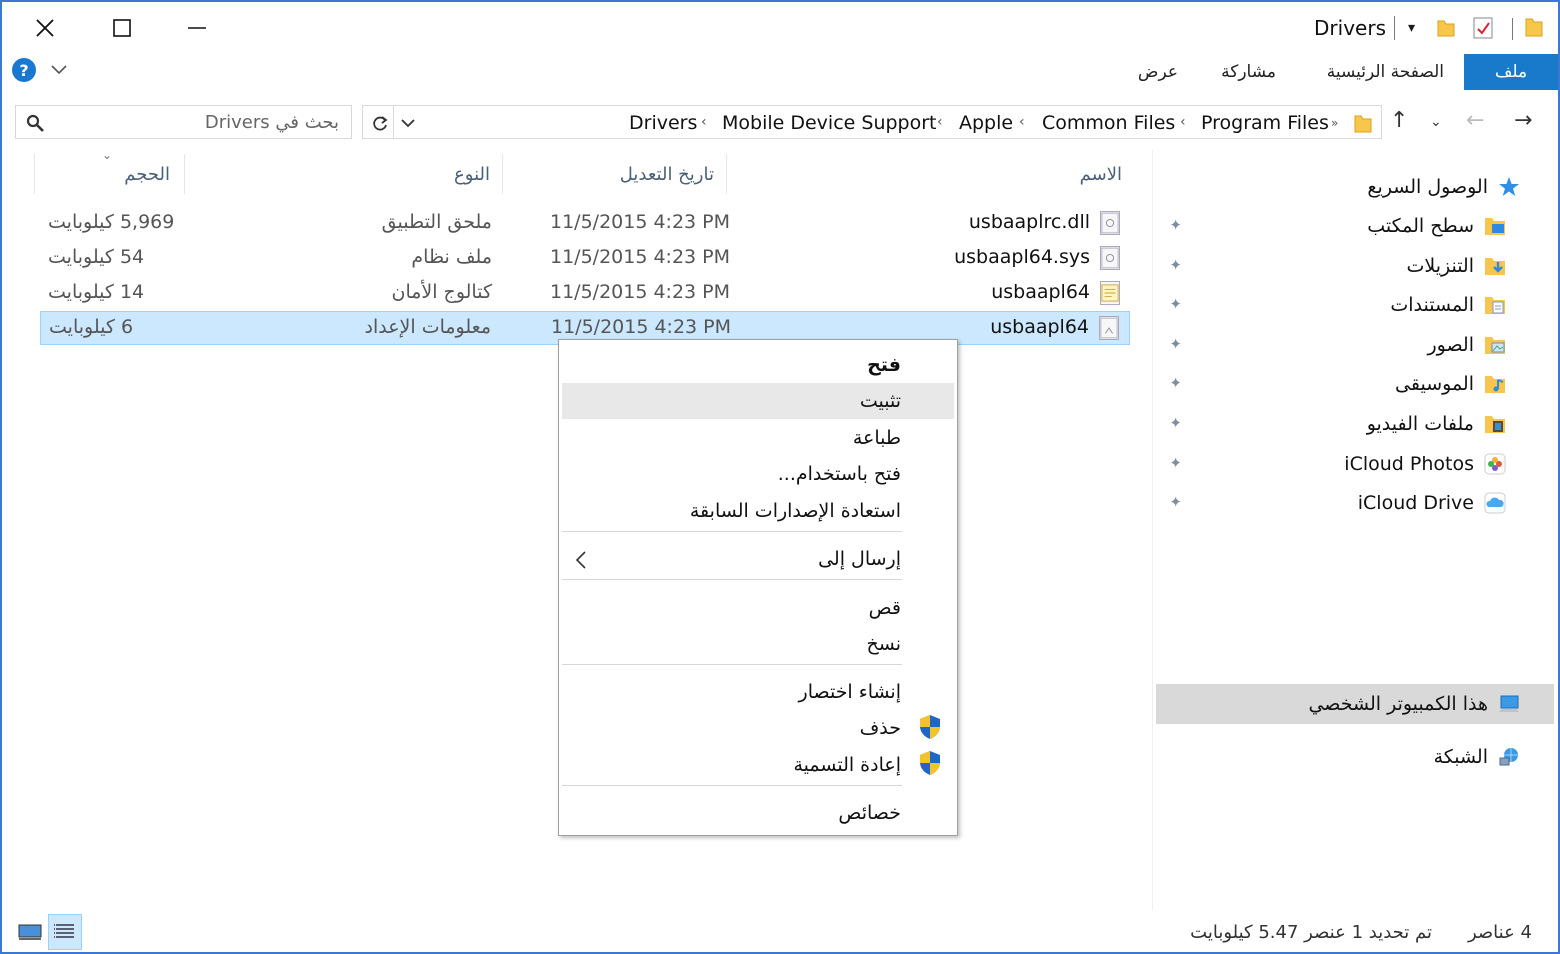  I want to click on menu-item-open: فتح, so click(884, 365).